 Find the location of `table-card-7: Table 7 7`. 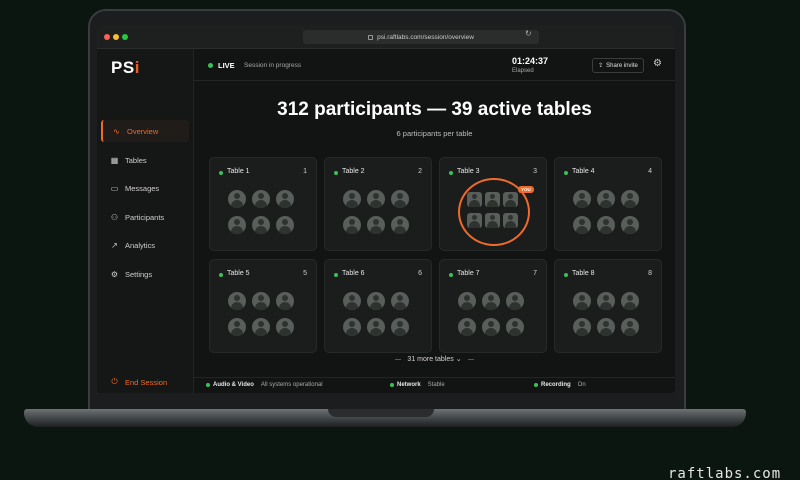

table-card-7: Table 7 7 is located at coordinates (493, 306).